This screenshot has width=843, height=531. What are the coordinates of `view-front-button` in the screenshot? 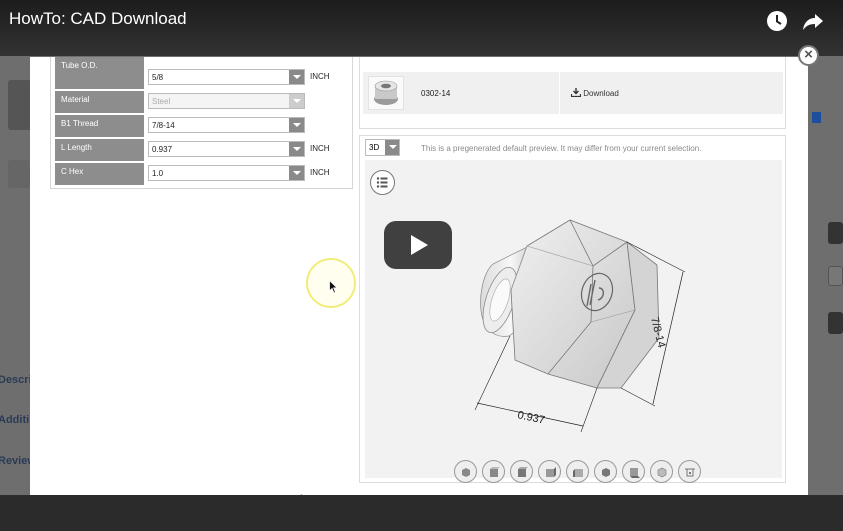 It's located at (493, 471).